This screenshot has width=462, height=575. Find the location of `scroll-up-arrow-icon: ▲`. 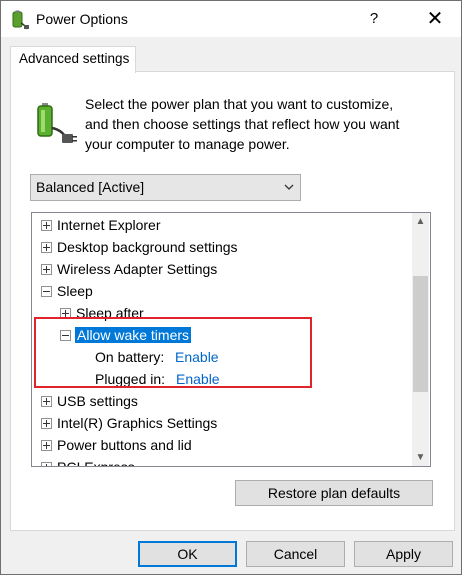

scroll-up-arrow-icon: ▲ is located at coordinates (420, 221).